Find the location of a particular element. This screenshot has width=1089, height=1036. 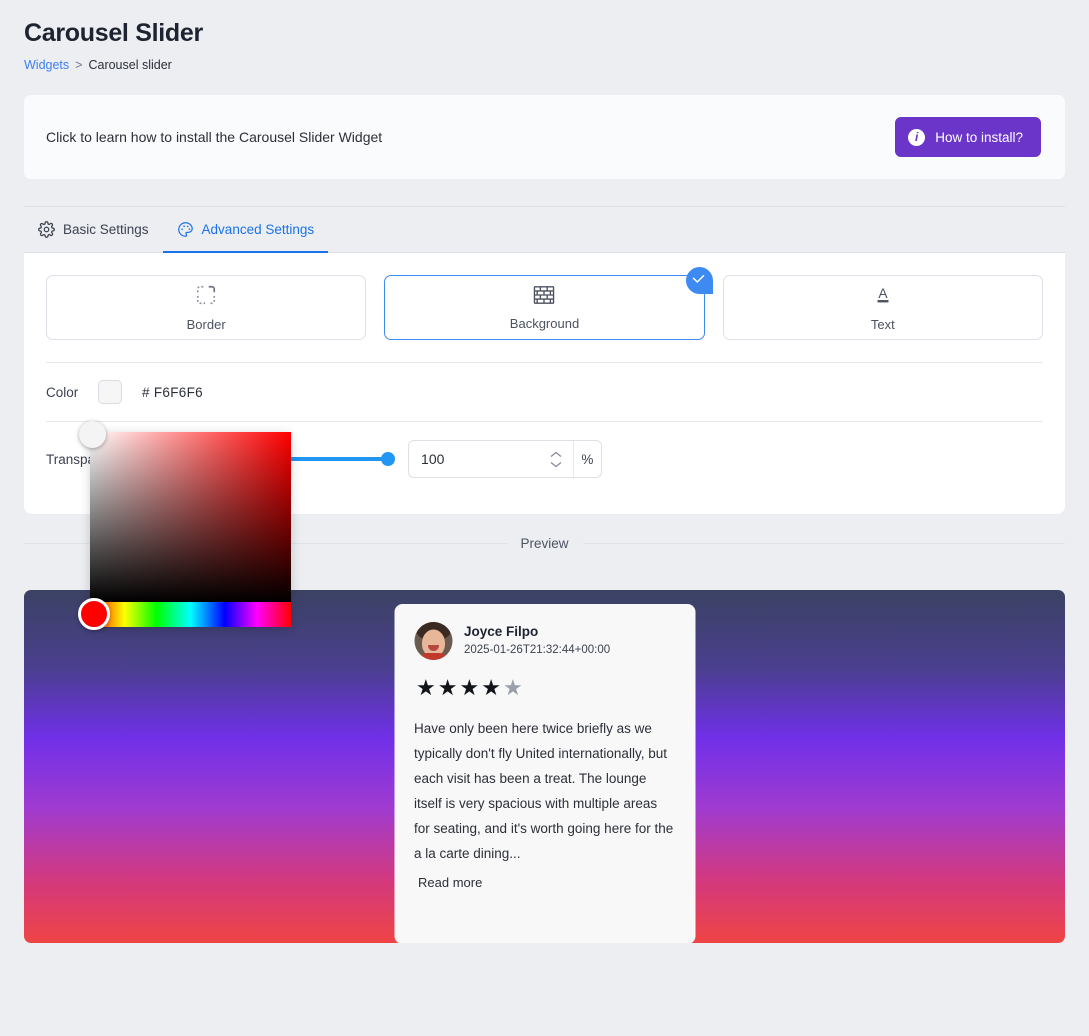

breadcrumb-current: Carousel slider is located at coordinates (130, 65).